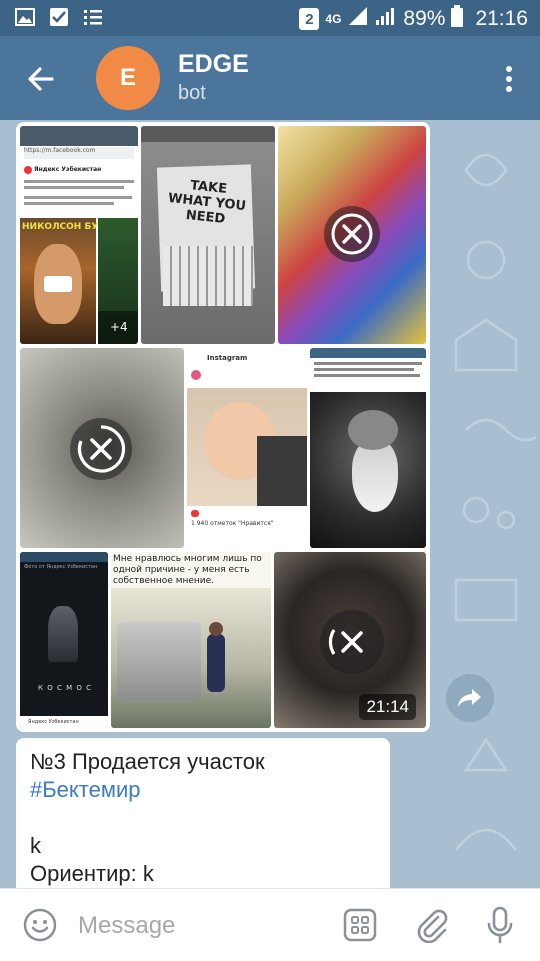 The image size is (540, 961). I want to click on status-bar: 2 4G 89% 21:16, so click(270, 18).